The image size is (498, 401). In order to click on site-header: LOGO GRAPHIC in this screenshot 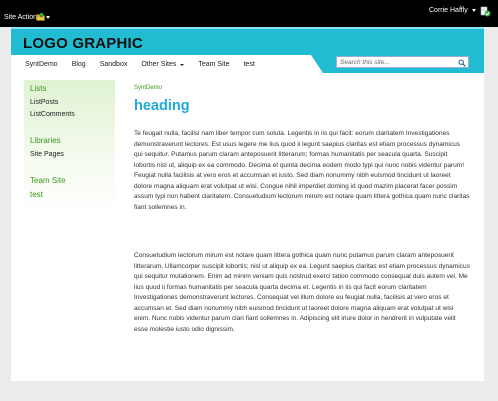, I will do `click(247, 41)`.